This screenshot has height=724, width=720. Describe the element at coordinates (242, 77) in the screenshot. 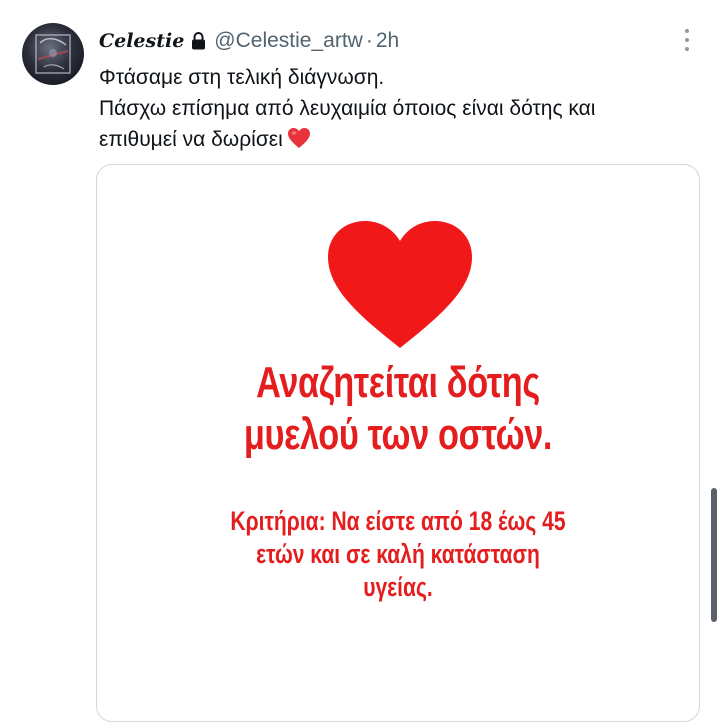

I see `tweet-text-line: Φτάσαμε στη τελική διάγνωση.` at that location.